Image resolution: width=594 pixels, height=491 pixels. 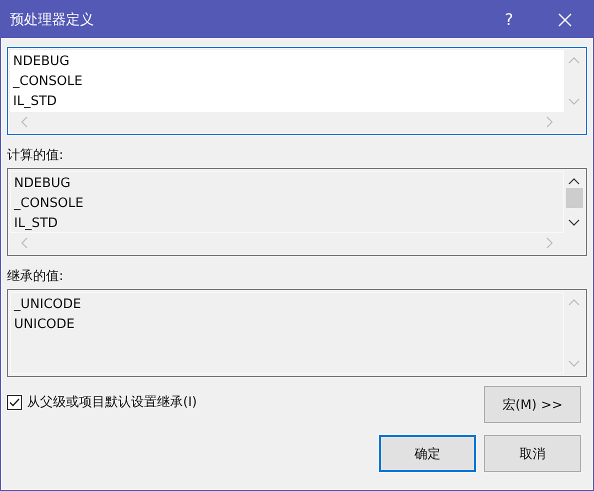 What do you see at coordinates (52, 19) in the screenshot?
I see `window-title: 预处理器定义` at bounding box center [52, 19].